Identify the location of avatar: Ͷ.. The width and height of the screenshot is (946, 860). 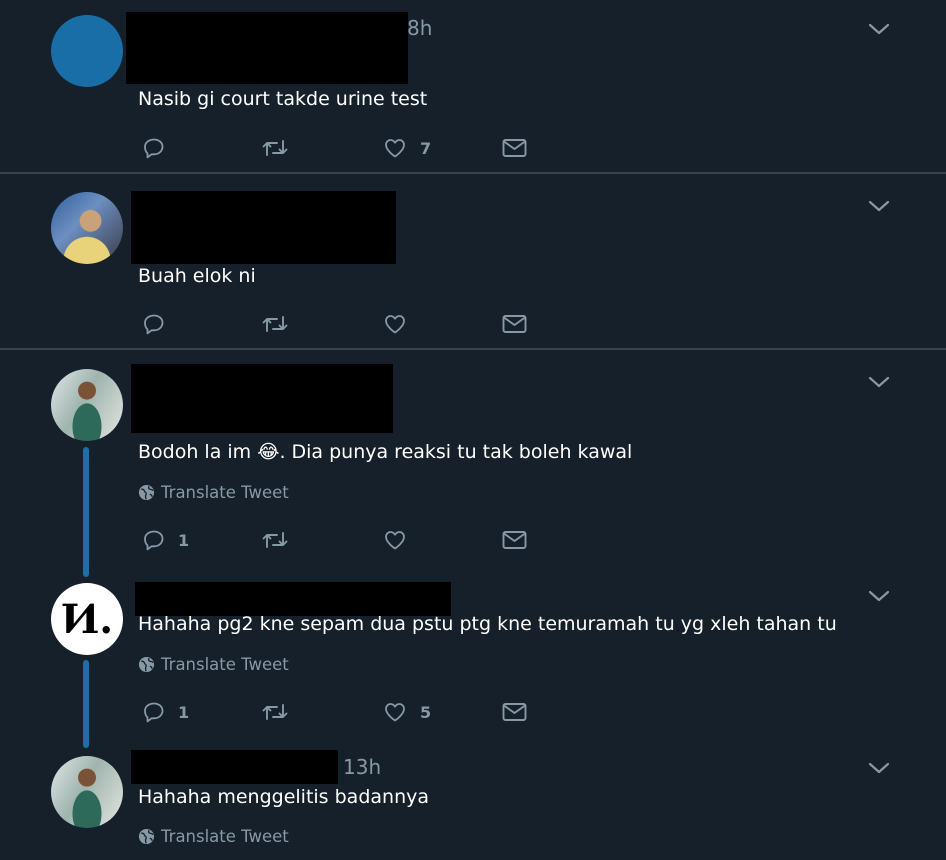
(87, 619).